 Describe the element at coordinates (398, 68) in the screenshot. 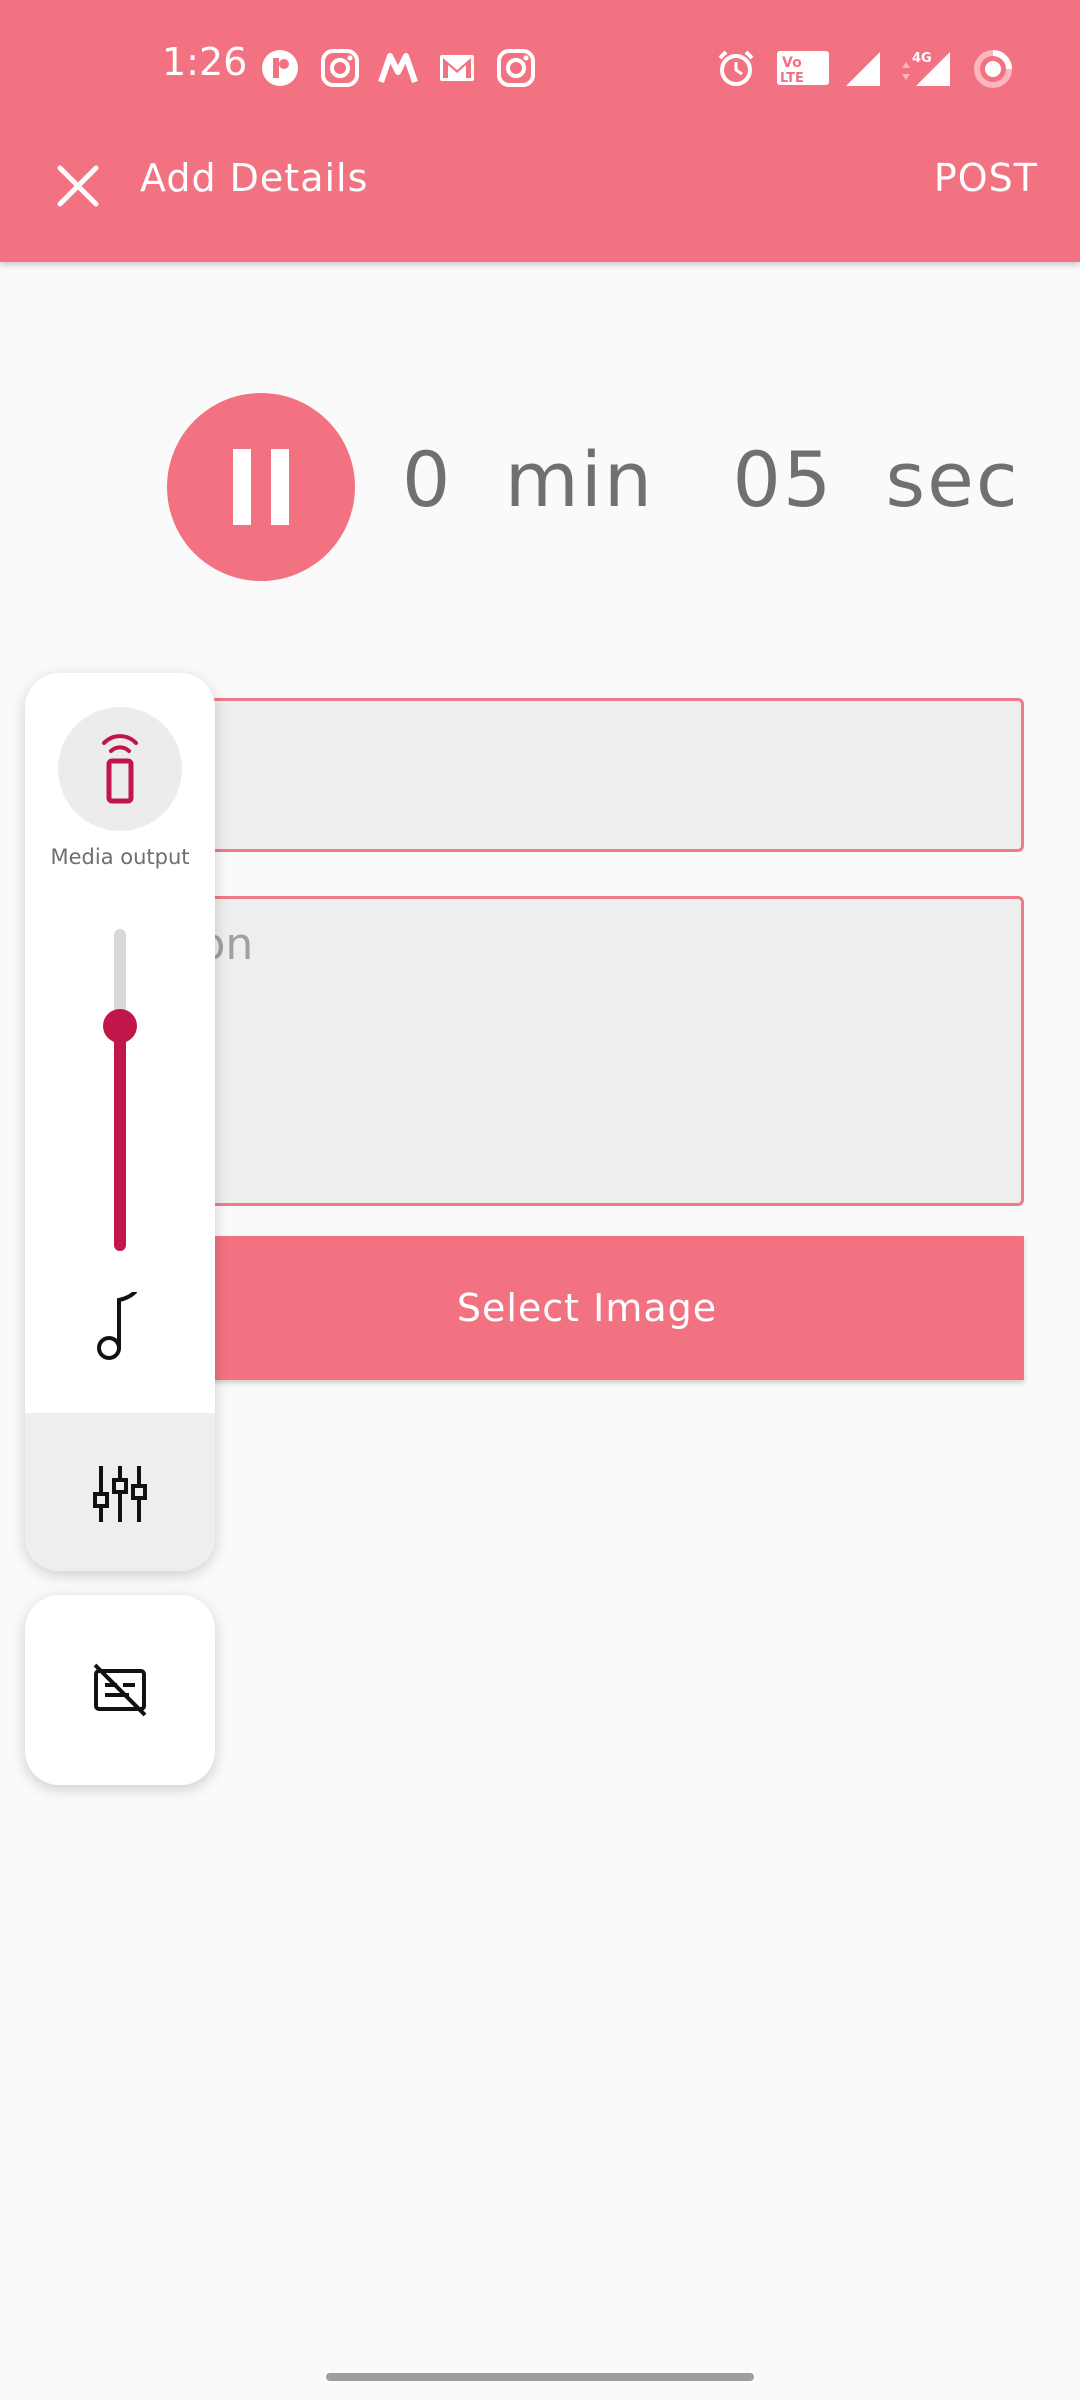

I see `myntra-icon` at that location.